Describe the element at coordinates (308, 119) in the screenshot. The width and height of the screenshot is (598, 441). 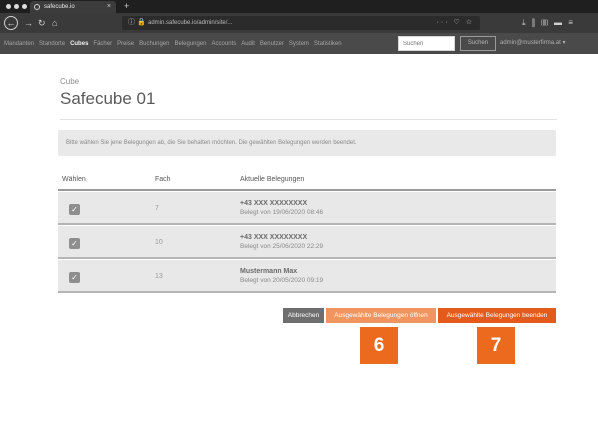
I see `divider` at that location.